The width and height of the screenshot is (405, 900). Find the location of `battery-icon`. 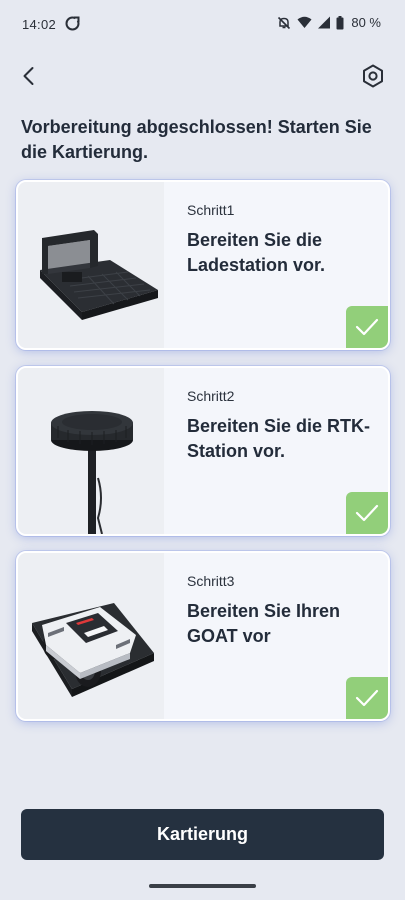

battery-icon is located at coordinates (340, 22).